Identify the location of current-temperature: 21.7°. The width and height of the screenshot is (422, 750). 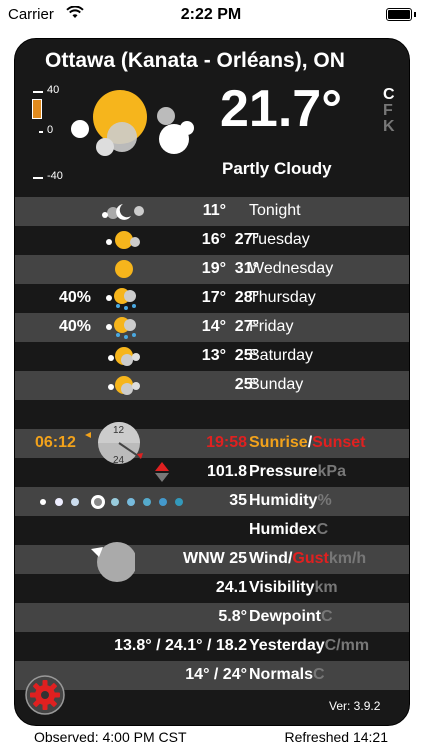
(281, 109).